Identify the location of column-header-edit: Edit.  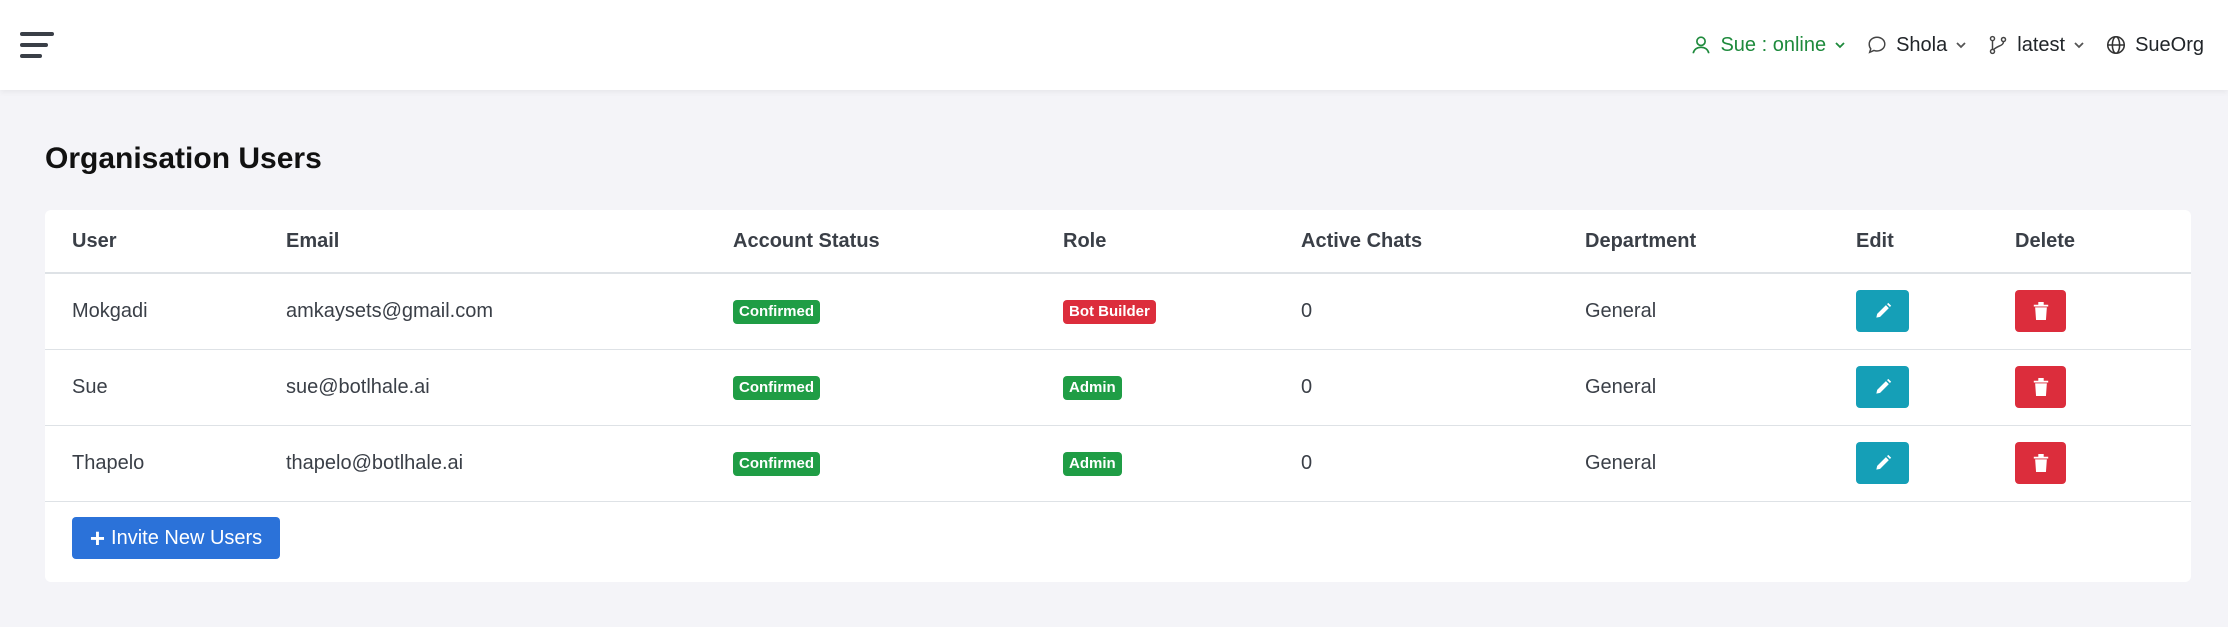
(1935, 242).